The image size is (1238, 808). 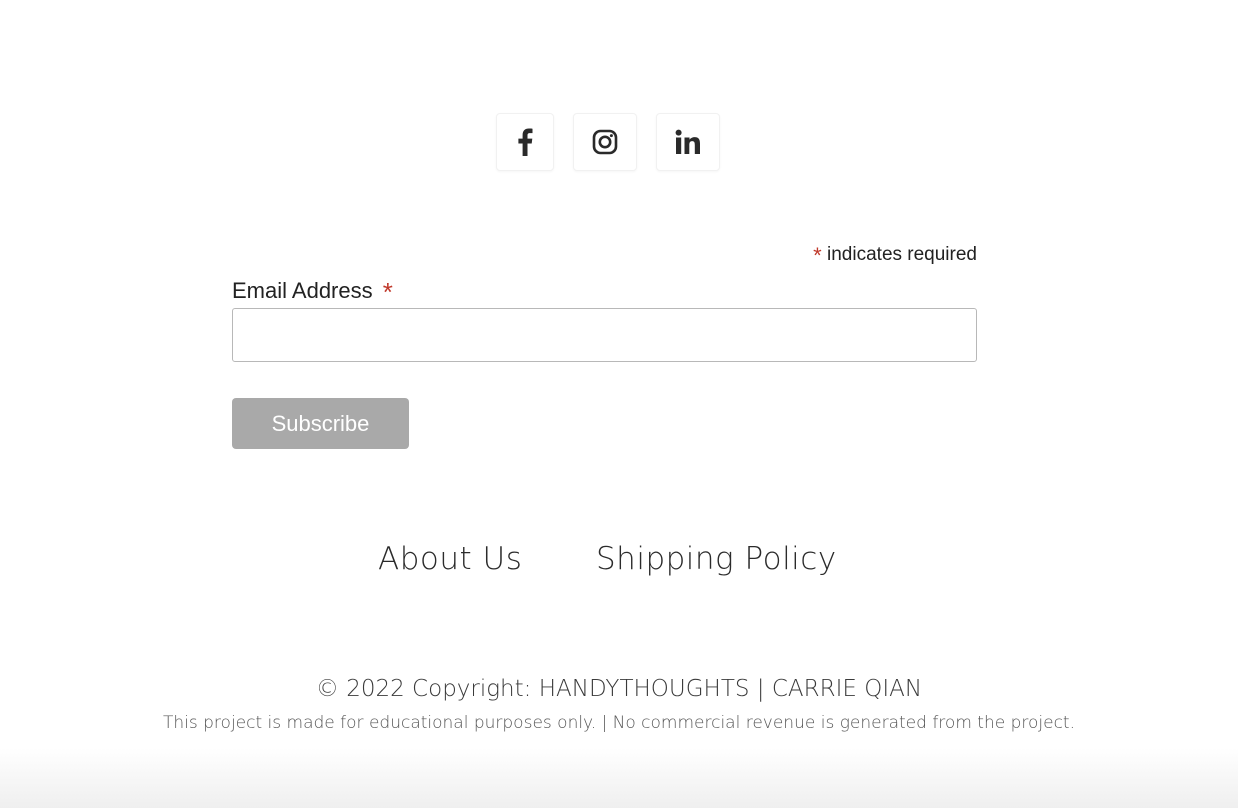 I want to click on social-links, so click(x=619, y=143).